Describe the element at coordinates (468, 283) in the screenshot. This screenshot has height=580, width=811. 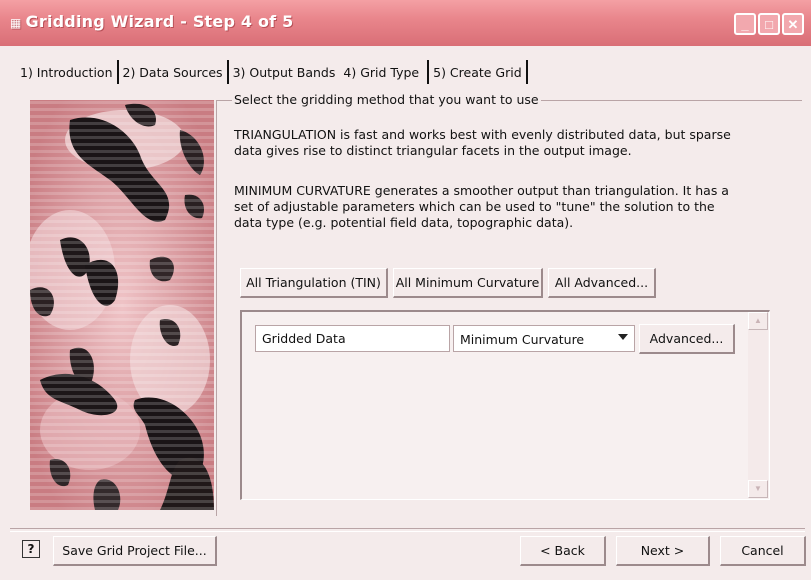
I see `all-min-curvature-button: All Minimum Curvature` at that location.